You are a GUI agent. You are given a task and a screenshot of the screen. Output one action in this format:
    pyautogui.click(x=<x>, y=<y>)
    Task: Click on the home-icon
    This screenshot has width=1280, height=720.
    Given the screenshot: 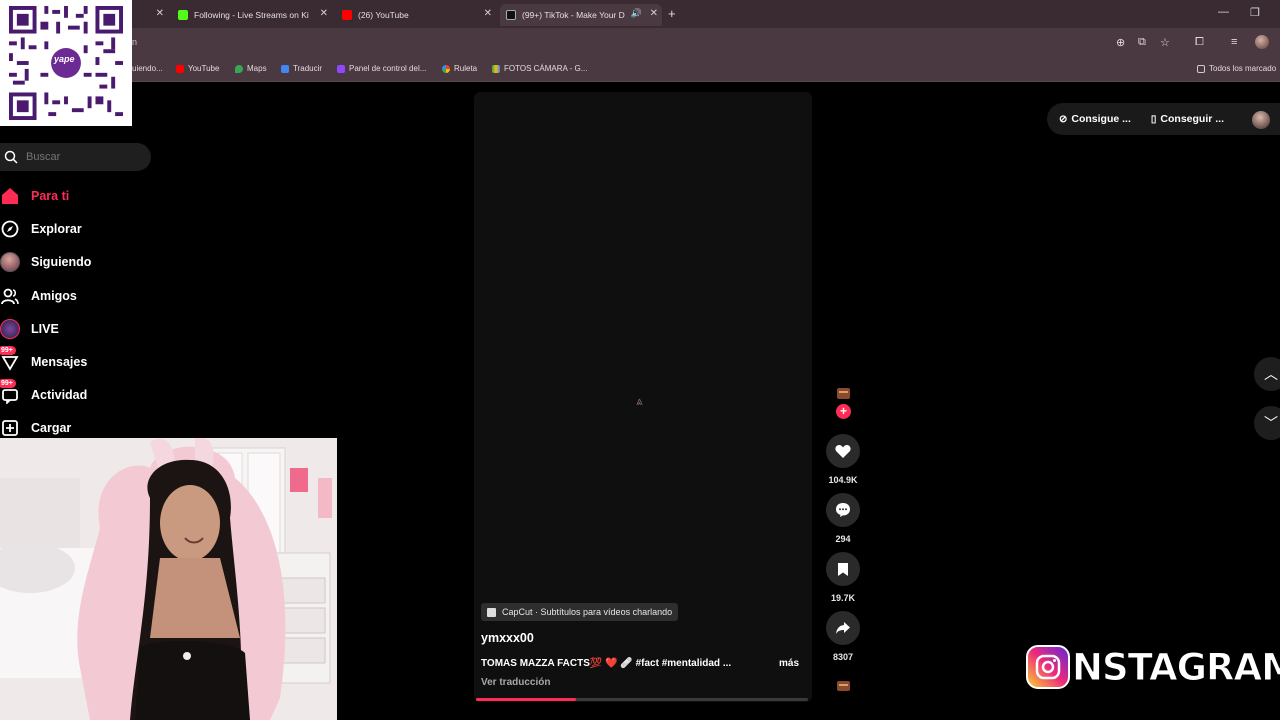 What is the action you would take?
    pyautogui.click(x=10, y=196)
    